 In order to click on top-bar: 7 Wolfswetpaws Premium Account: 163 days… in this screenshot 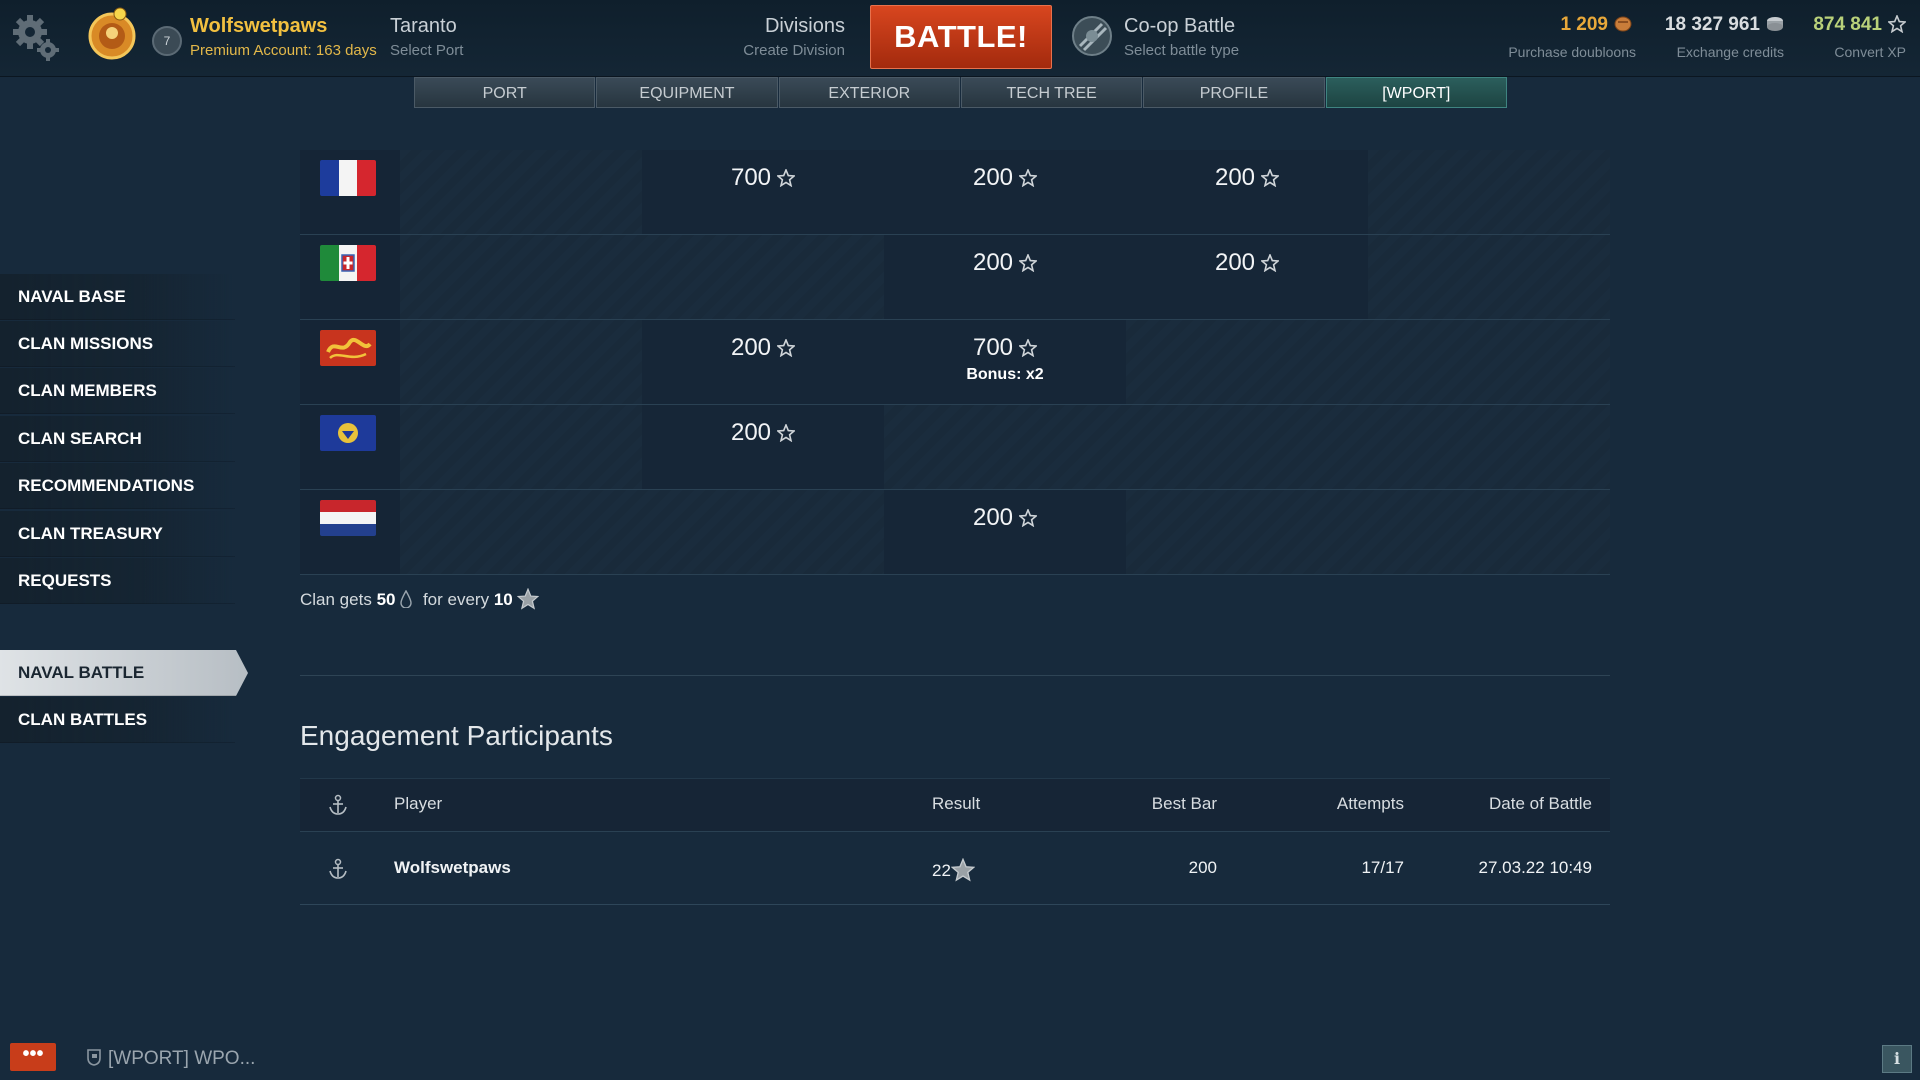, I will do `click(960, 38)`.